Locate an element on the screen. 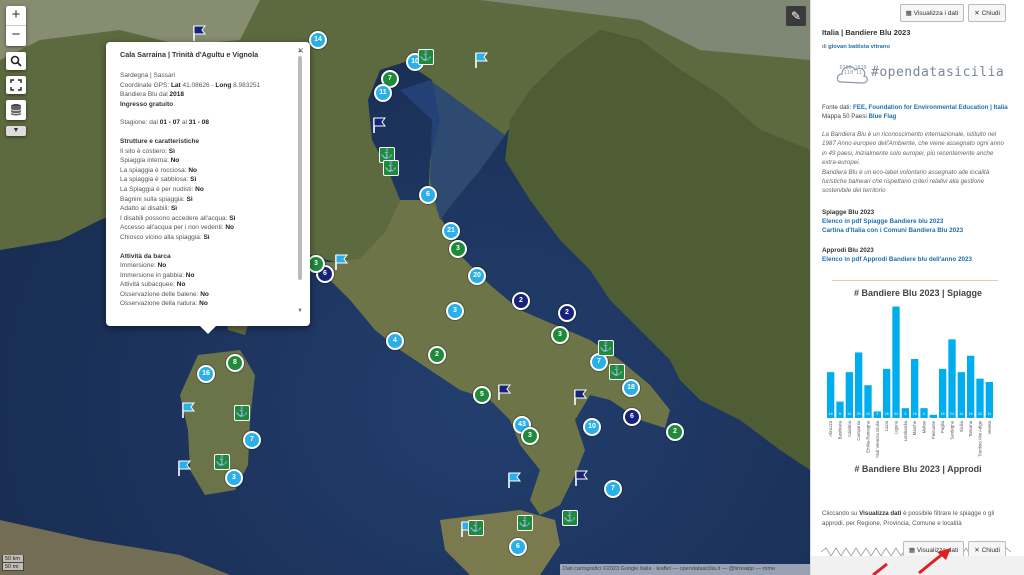 The width and height of the screenshot is (1024, 575). cluster-marker: 8 is located at coordinates (235, 363).